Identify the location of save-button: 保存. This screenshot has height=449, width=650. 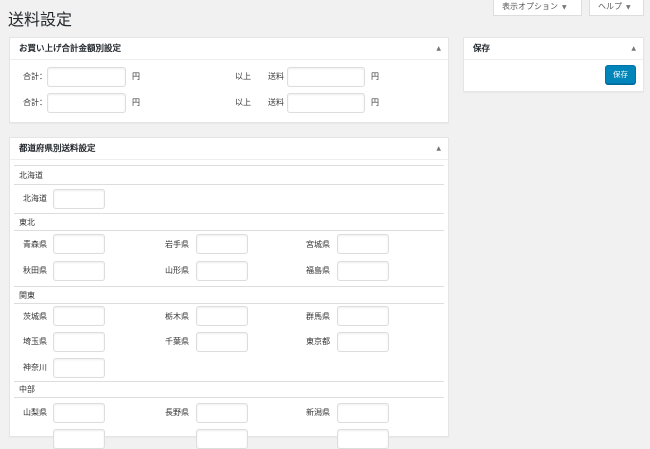
(620, 74).